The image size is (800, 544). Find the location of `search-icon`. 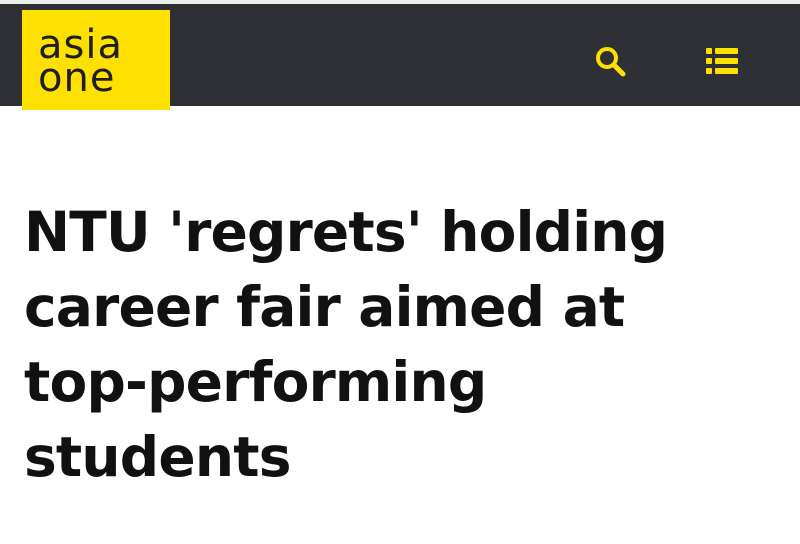

search-icon is located at coordinates (611, 62).